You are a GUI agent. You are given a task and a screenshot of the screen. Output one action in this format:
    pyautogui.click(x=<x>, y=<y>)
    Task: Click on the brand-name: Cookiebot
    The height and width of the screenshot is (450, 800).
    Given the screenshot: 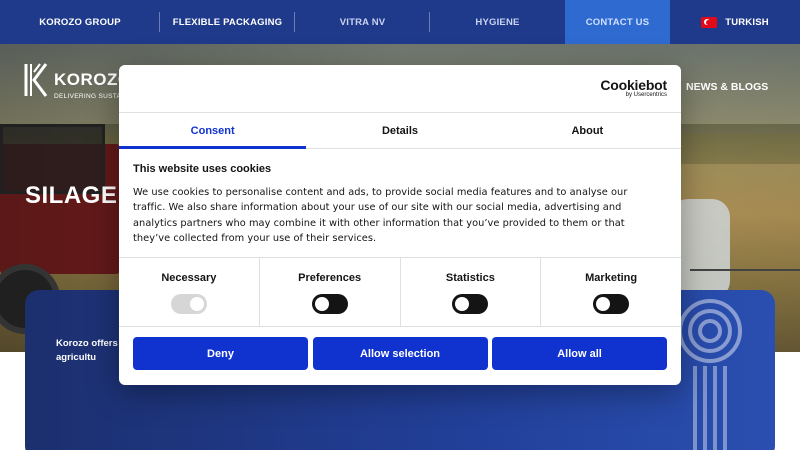 What is the action you would take?
    pyautogui.click(x=633, y=85)
    